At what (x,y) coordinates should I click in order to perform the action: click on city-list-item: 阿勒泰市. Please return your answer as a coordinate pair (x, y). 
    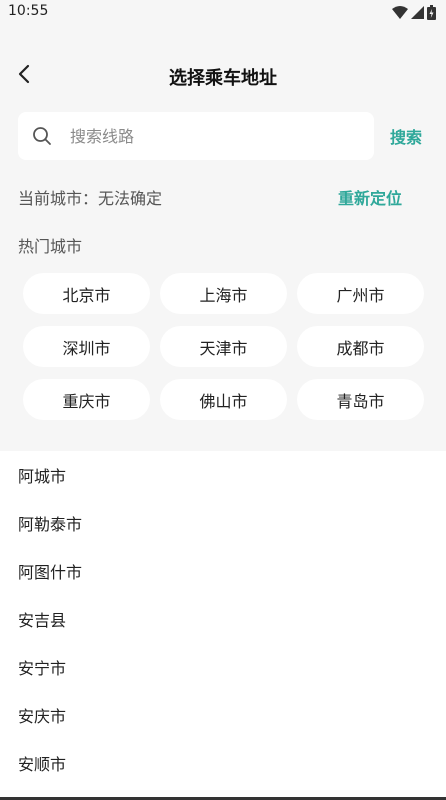
    Looking at the image, I should click on (223, 523).